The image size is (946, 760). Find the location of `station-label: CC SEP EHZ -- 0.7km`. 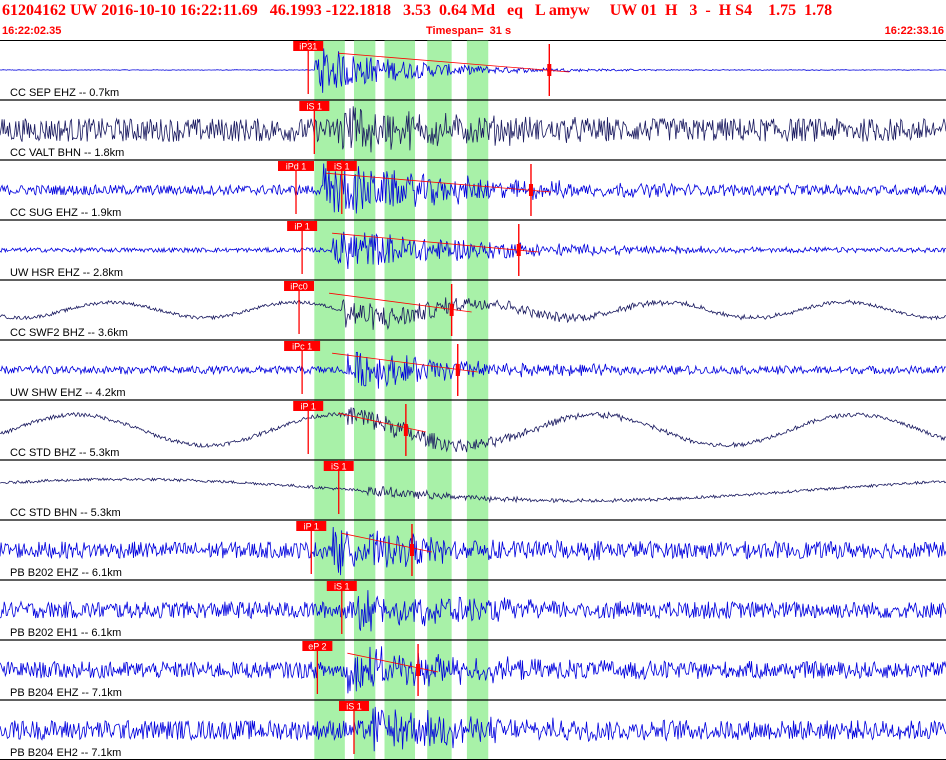

station-label: CC SEP EHZ -- 0.7km is located at coordinates (64, 93).